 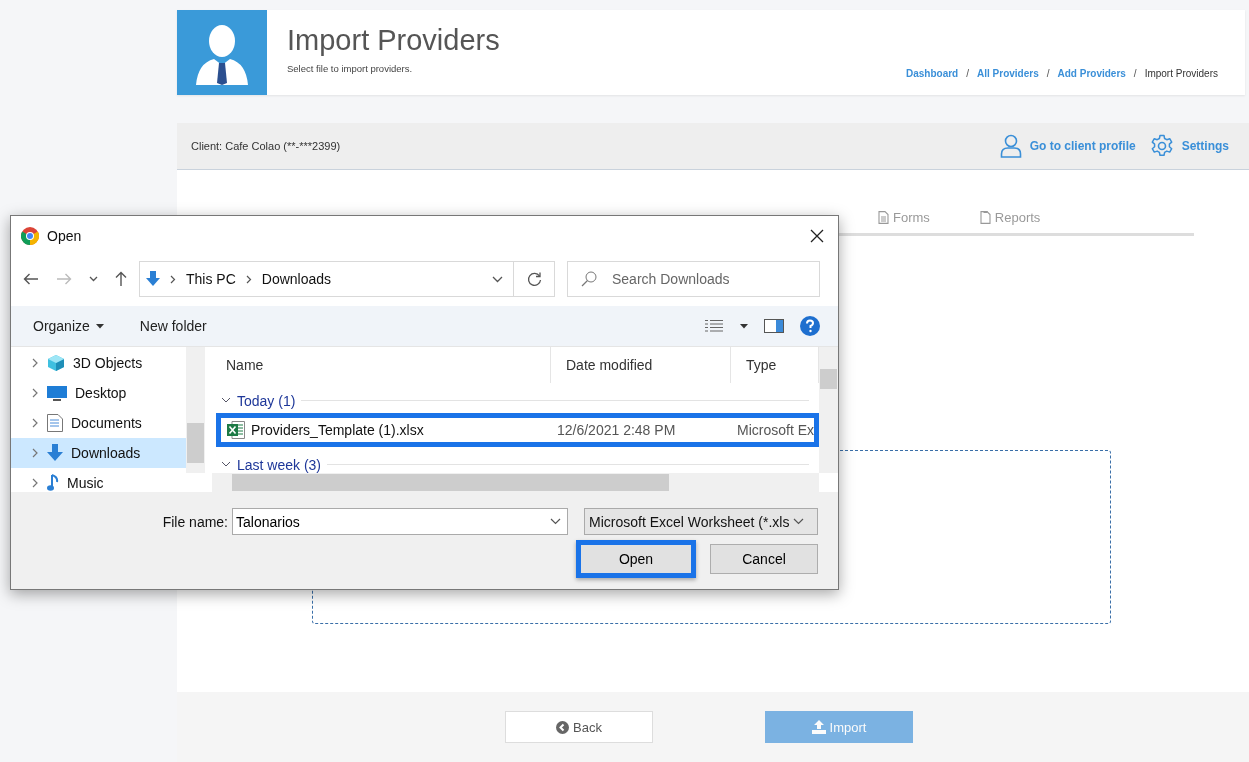 I want to click on settings-icon, so click(x=1161, y=146).